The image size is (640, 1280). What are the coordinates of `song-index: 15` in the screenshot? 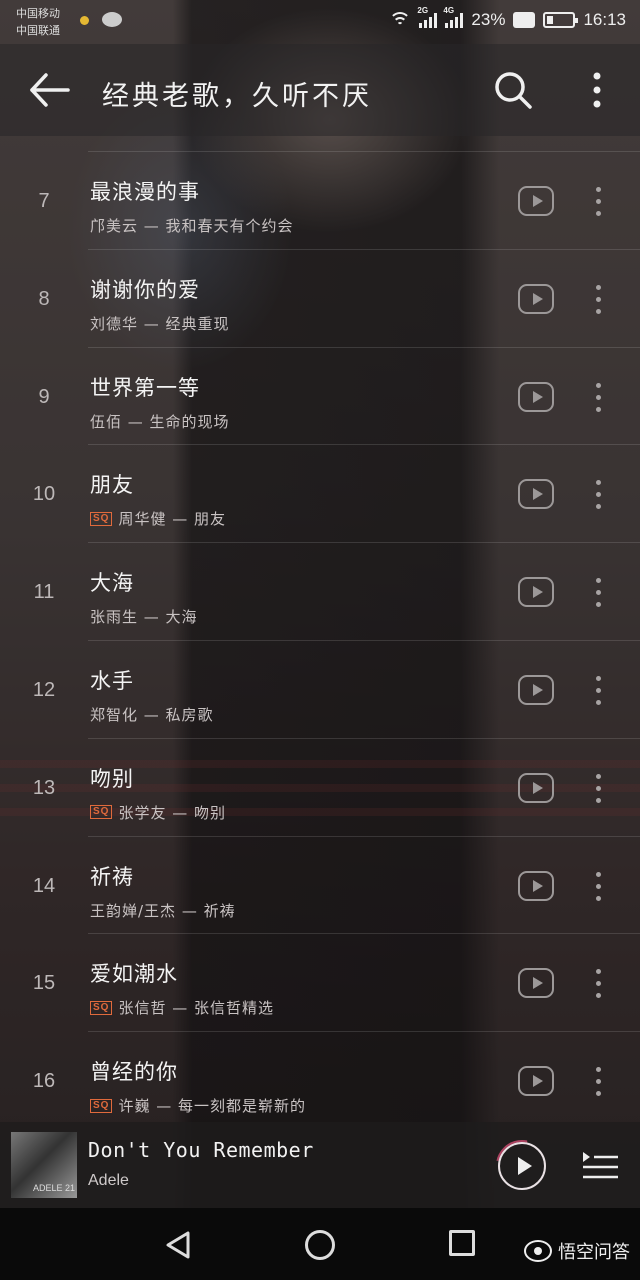 It's located at (44, 983).